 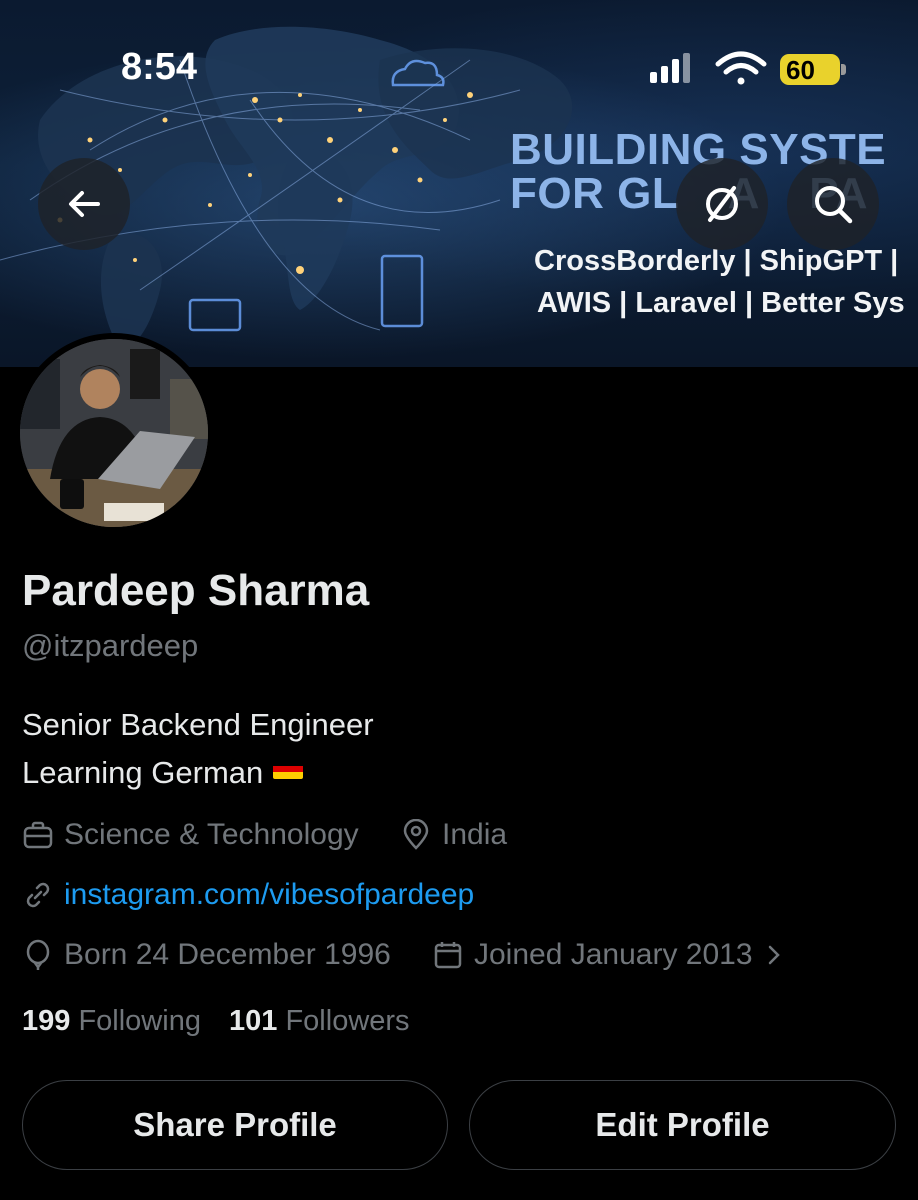 I want to click on back-button, so click(x=84, y=204).